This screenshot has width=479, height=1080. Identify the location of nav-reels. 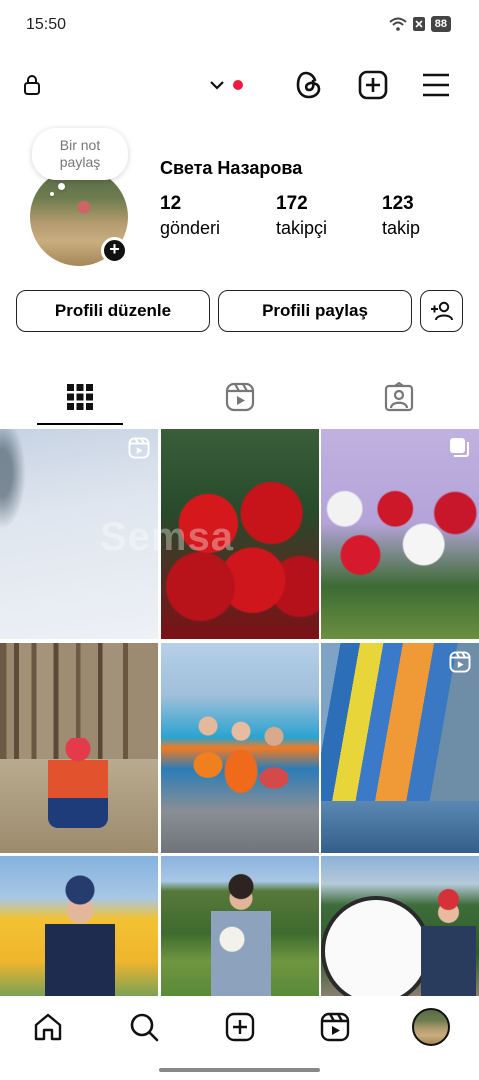
(335, 1027).